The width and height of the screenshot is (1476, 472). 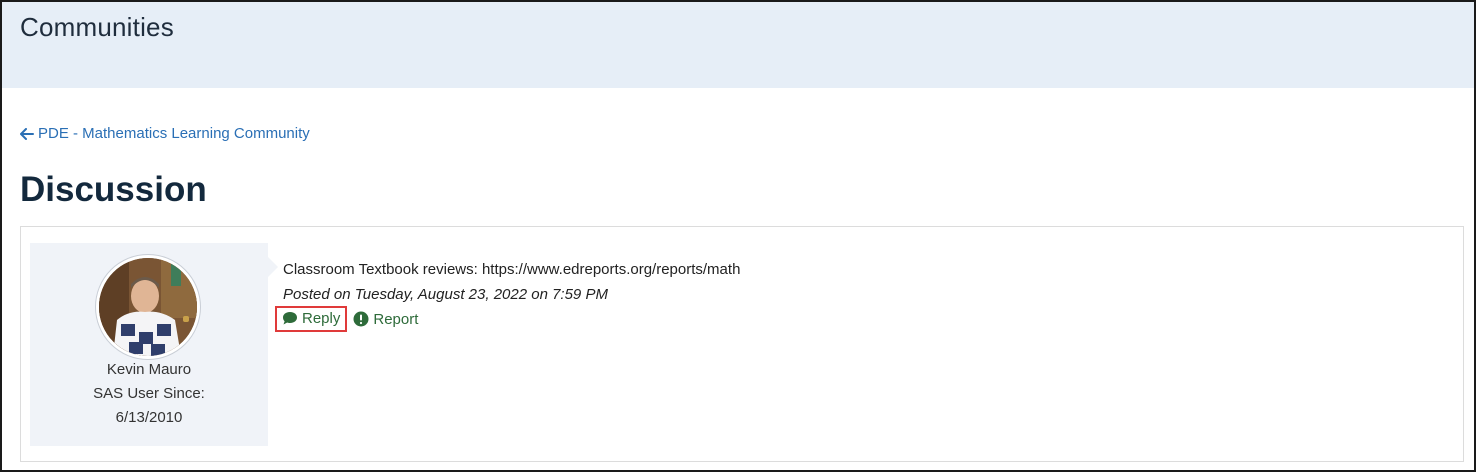 I want to click on arrow-left-icon, so click(x=27, y=133).